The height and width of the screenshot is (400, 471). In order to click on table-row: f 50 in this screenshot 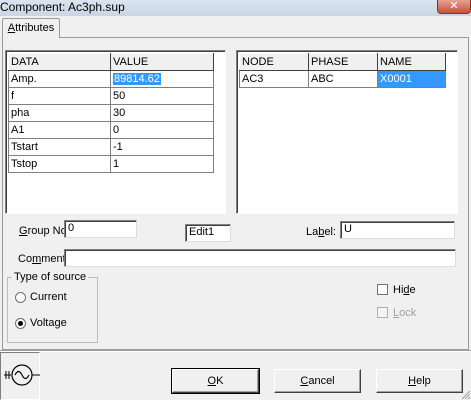, I will do `click(111, 96)`.